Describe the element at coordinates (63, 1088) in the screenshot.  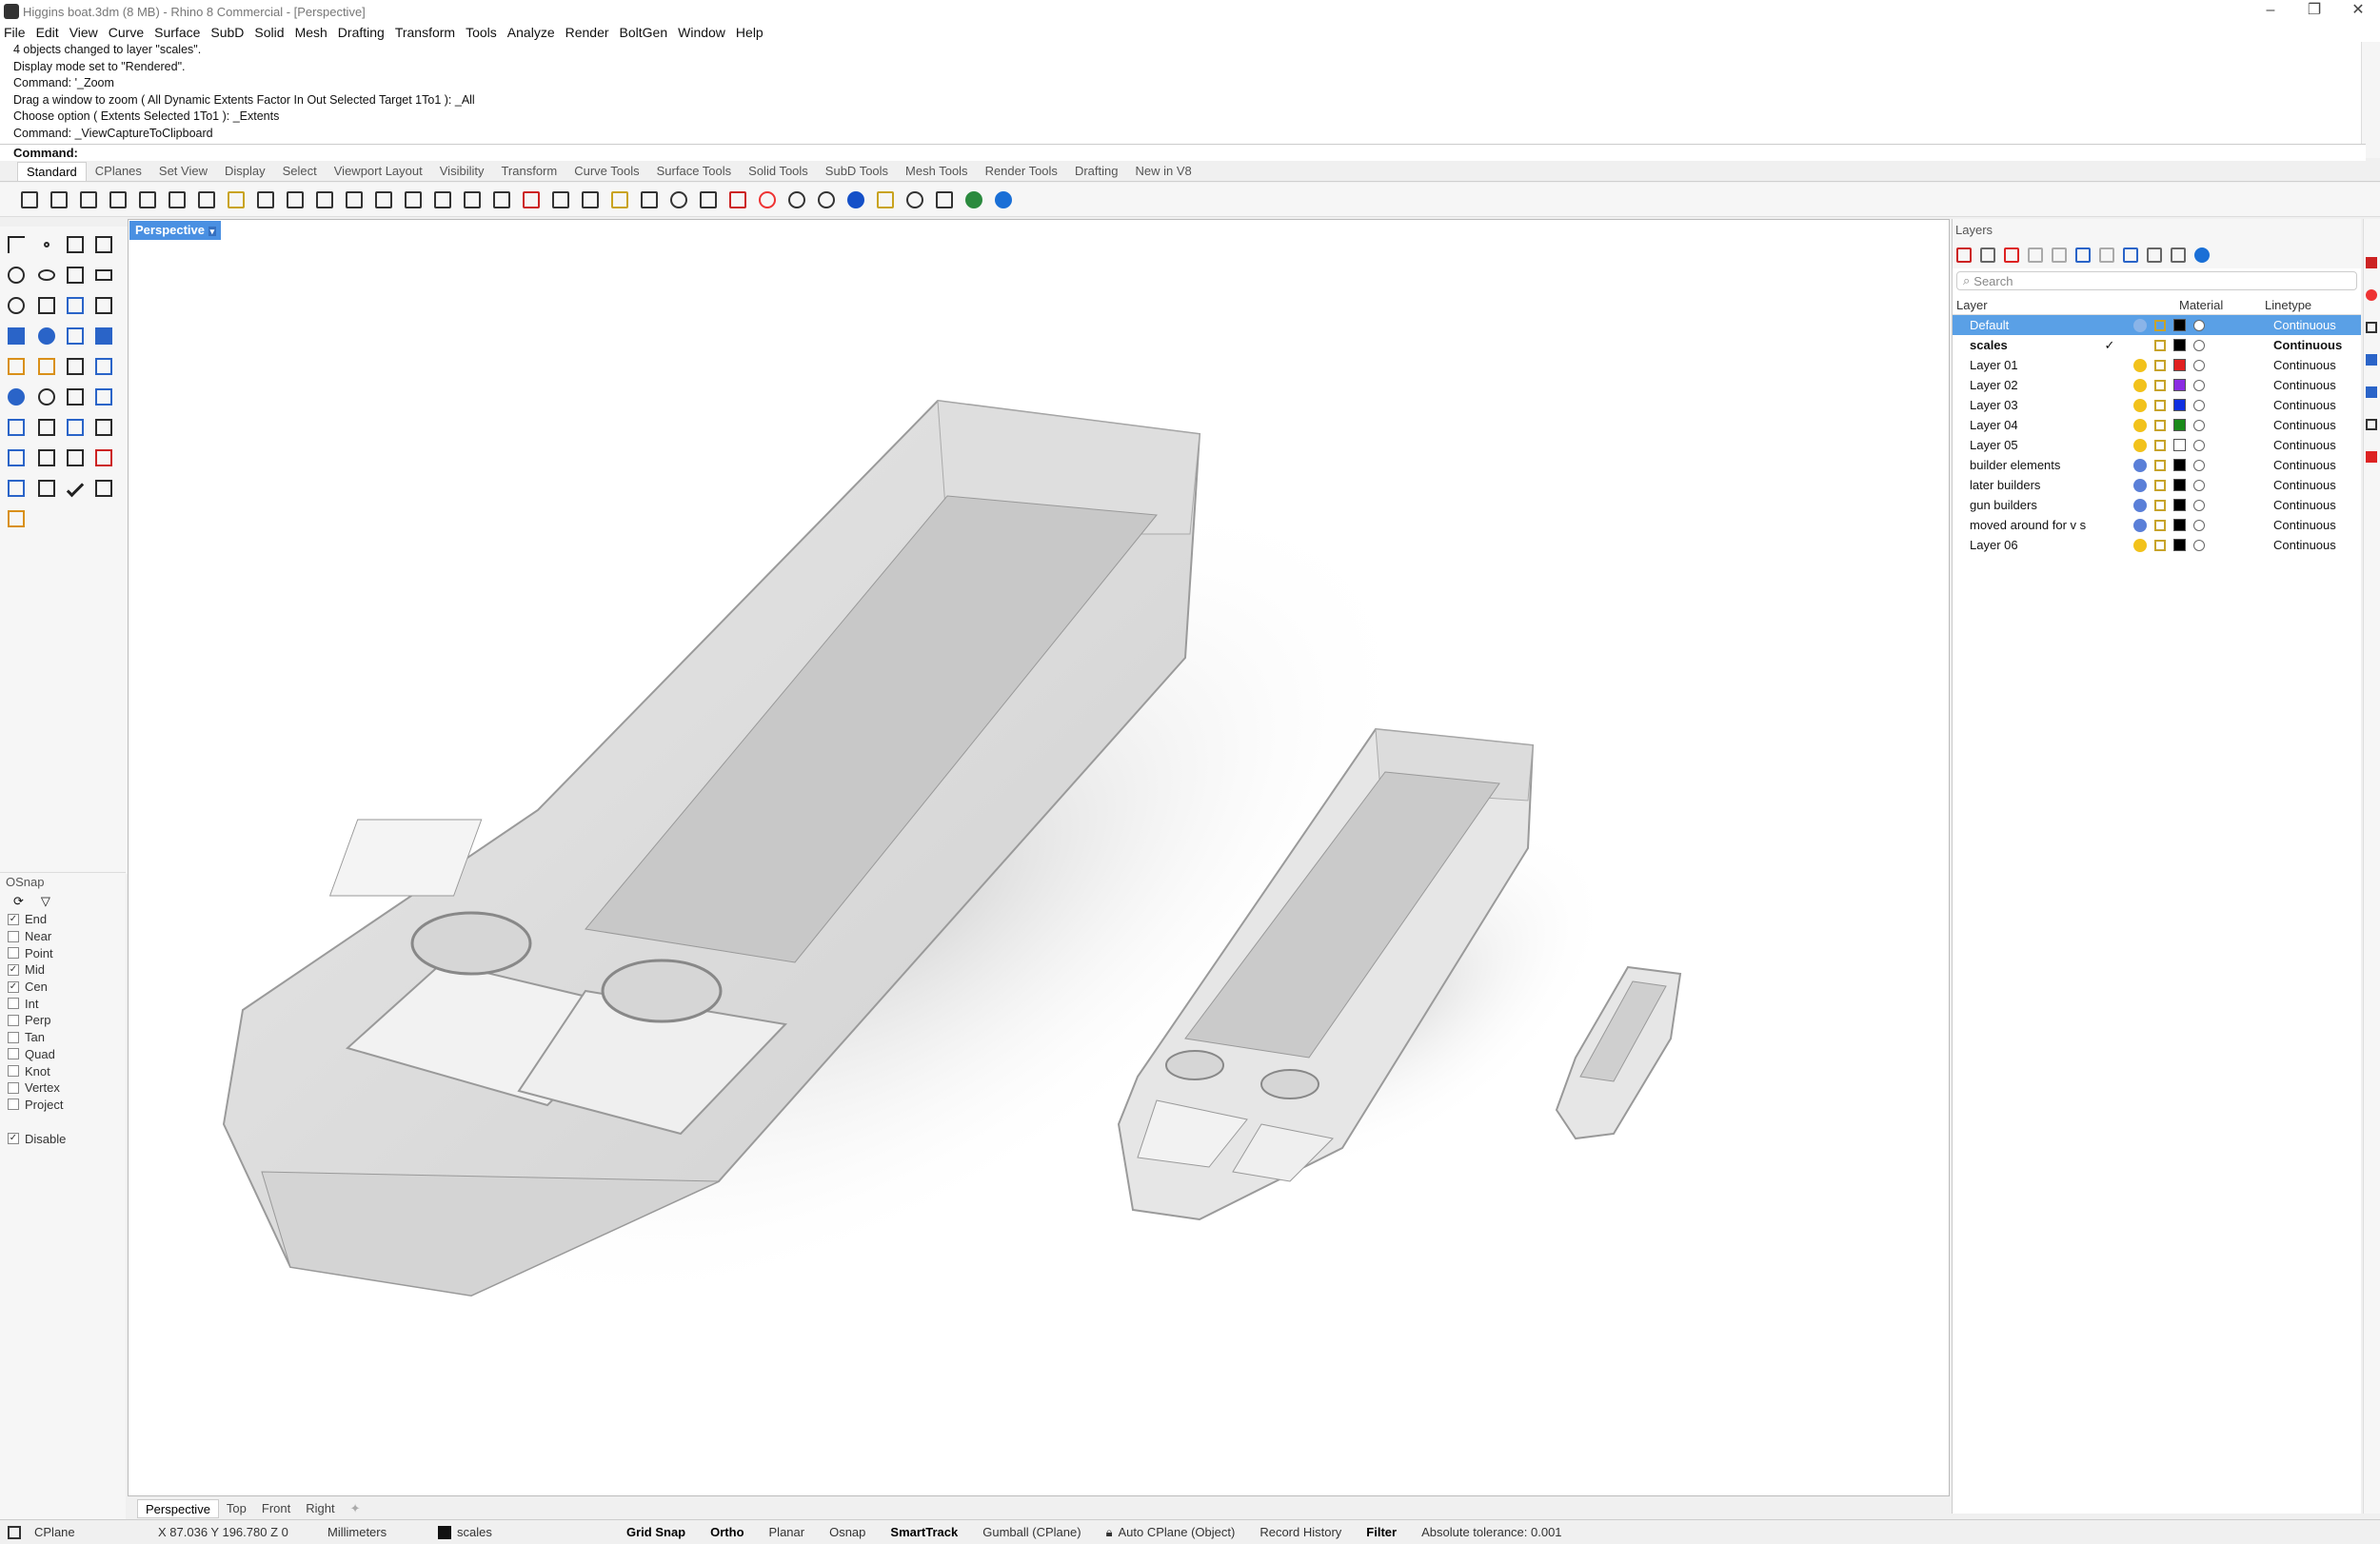
I see `osnap-vertex: Vertex` at that location.